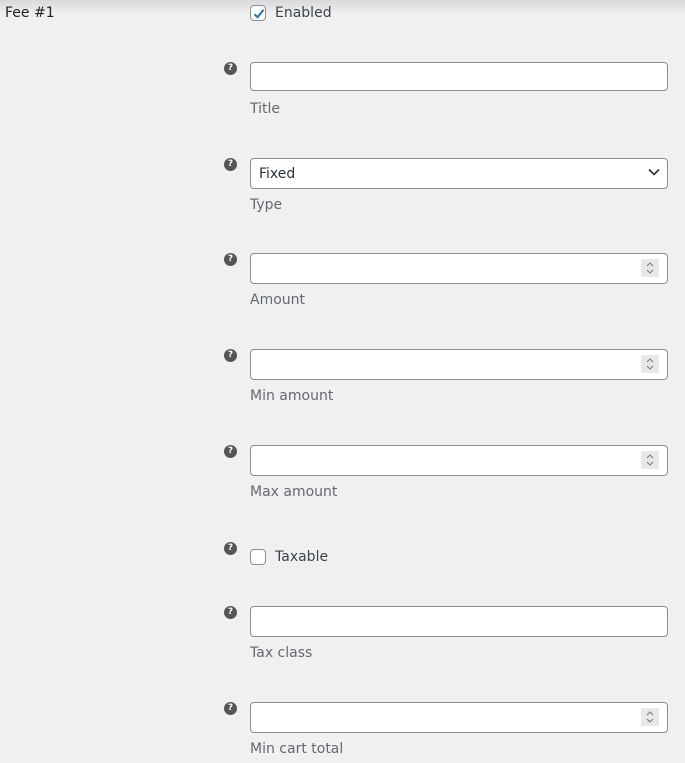  What do you see at coordinates (459, 76) in the screenshot?
I see `title-input` at bounding box center [459, 76].